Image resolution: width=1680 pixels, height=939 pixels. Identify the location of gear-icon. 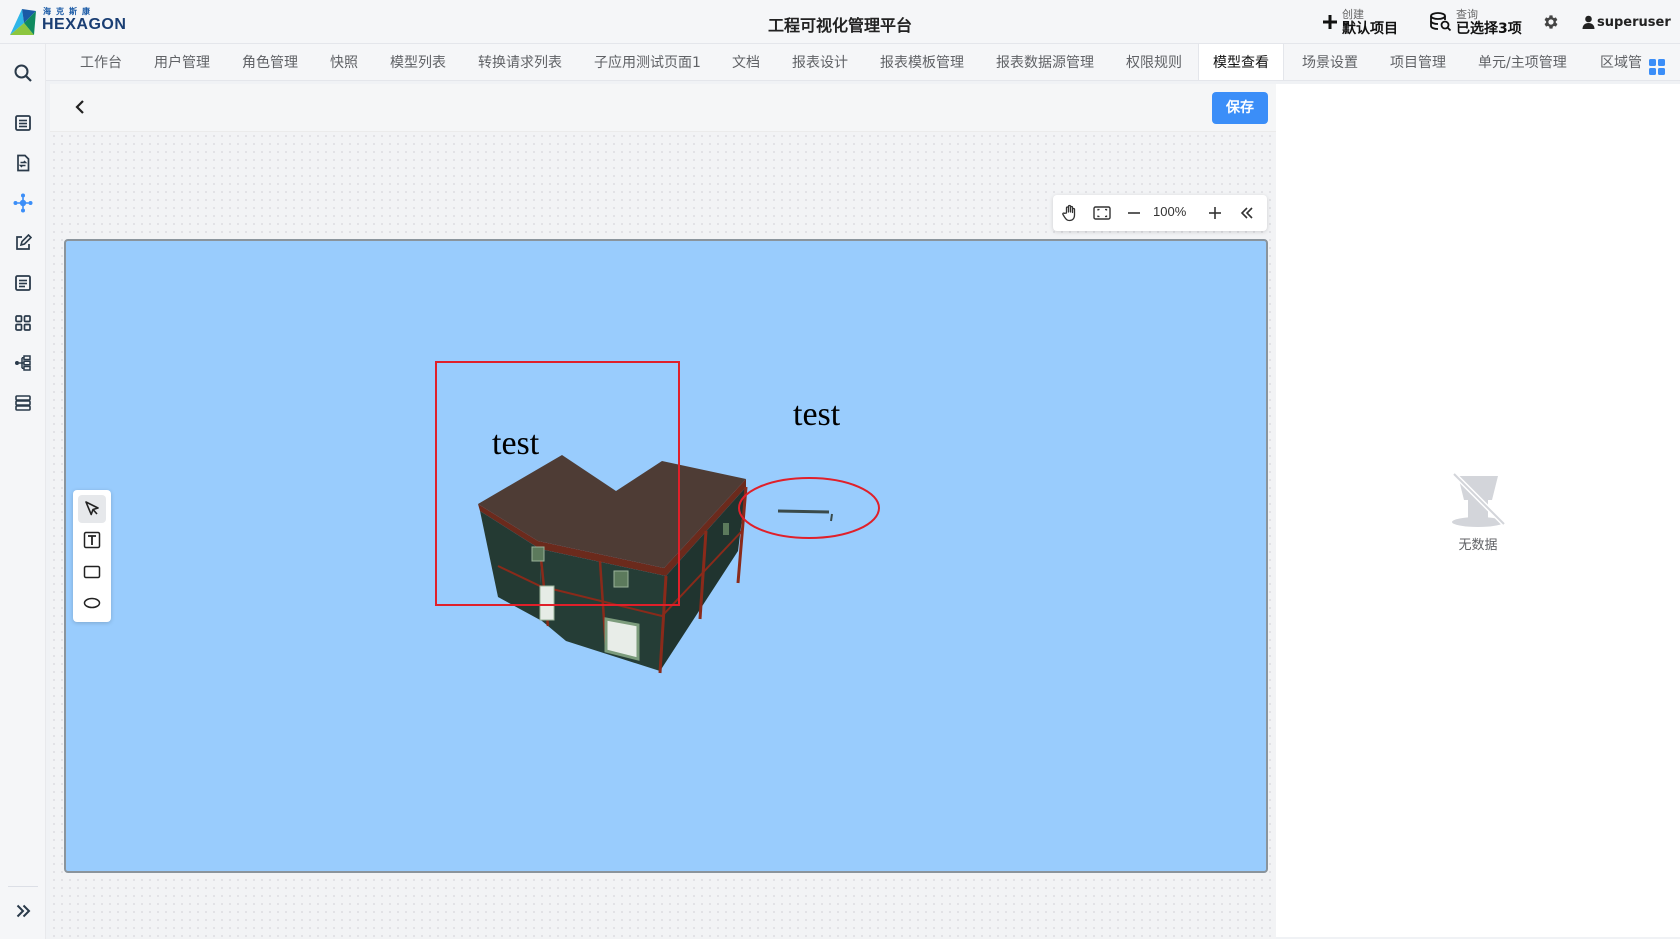
(1551, 22).